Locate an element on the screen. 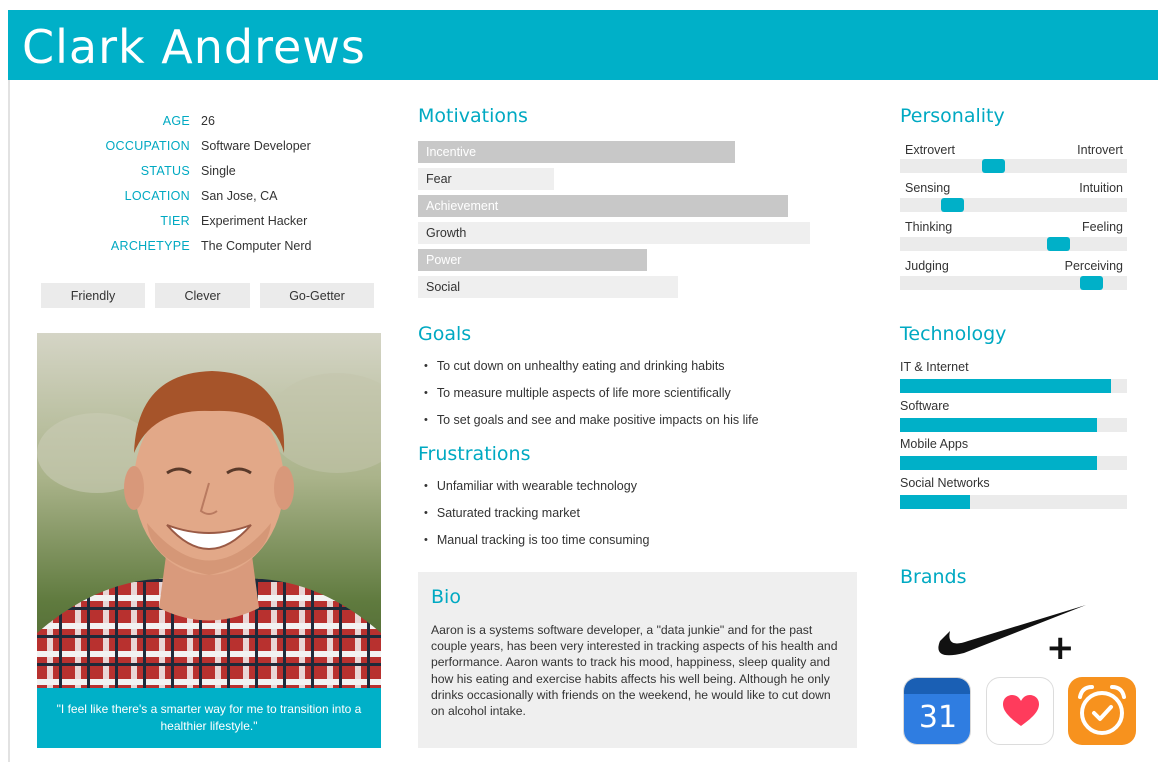 The width and height of the screenshot is (1159, 767). brands-title: Brands is located at coordinates (933, 577).